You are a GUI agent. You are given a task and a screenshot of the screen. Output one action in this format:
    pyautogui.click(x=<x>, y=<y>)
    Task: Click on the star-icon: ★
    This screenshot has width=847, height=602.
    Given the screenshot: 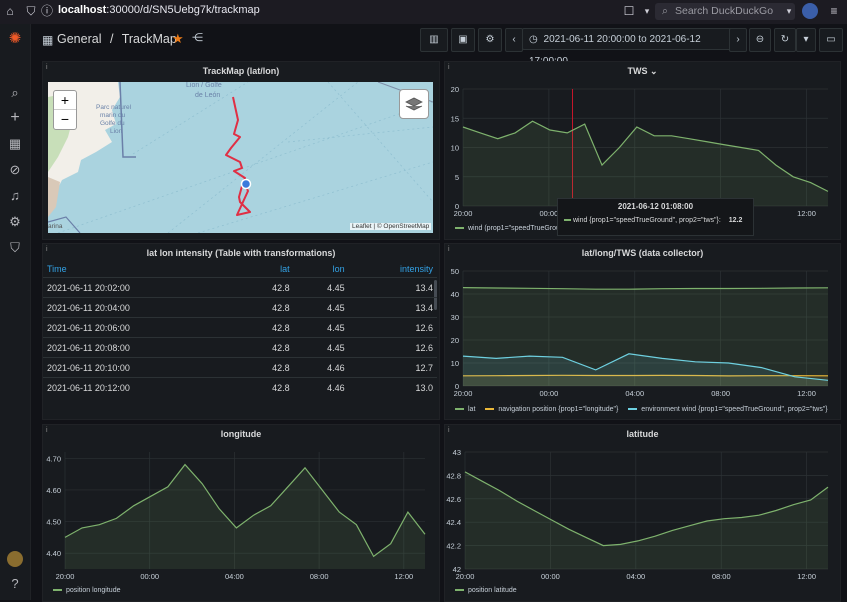 What is the action you would take?
    pyautogui.click(x=178, y=39)
    